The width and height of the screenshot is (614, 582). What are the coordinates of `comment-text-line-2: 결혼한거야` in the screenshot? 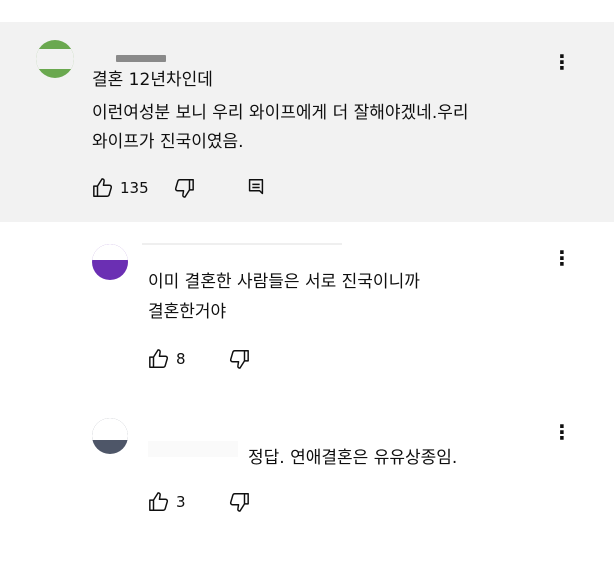 It's located at (187, 312).